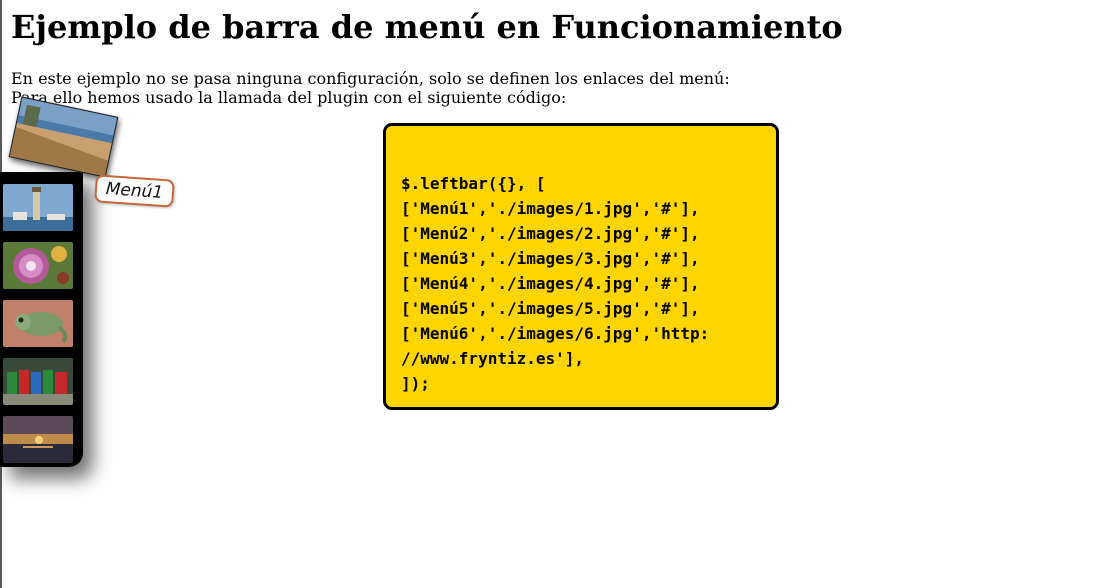 The image size is (1103, 588). I want to click on band-icon, so click(38, 381).